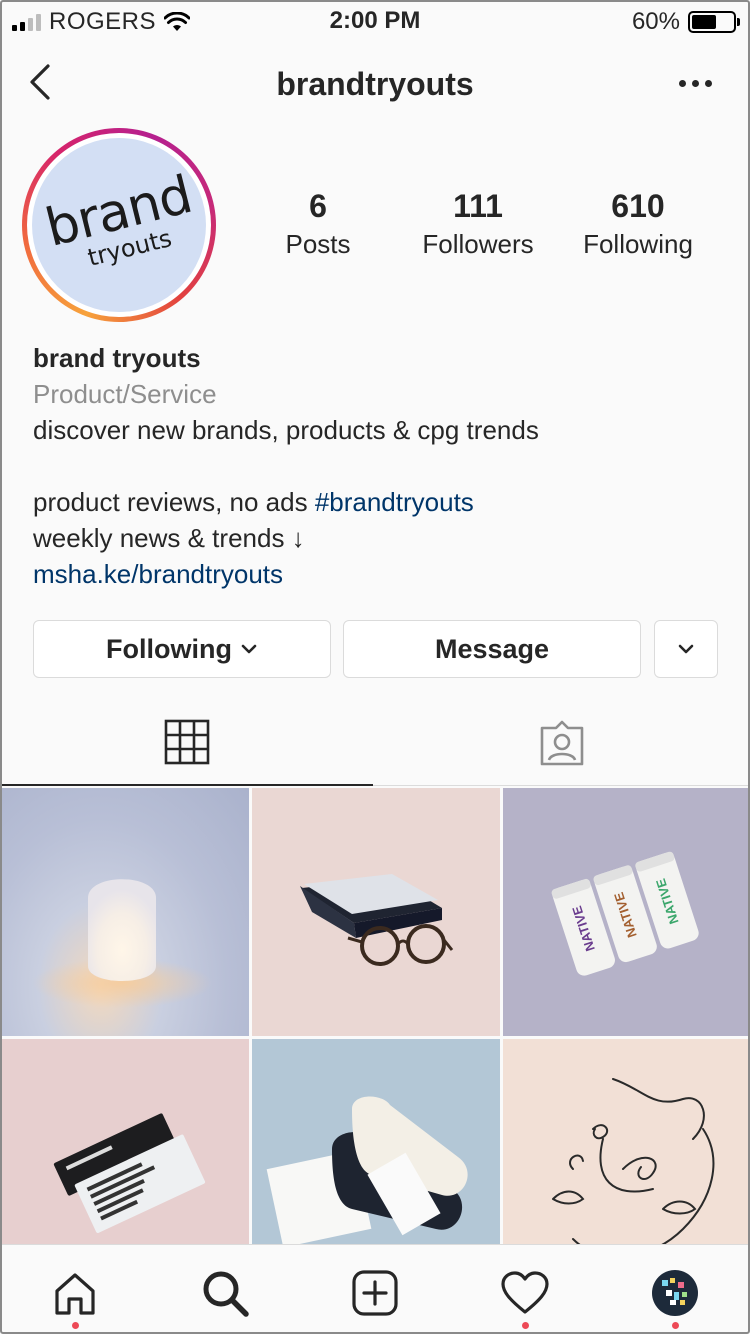 This screenshot has width=750, height=1334. What do you see at coordinates (394, 502) in the screenshot?
I see `hashtag-link: #brandtryouts` at bounding box center [394, 502].